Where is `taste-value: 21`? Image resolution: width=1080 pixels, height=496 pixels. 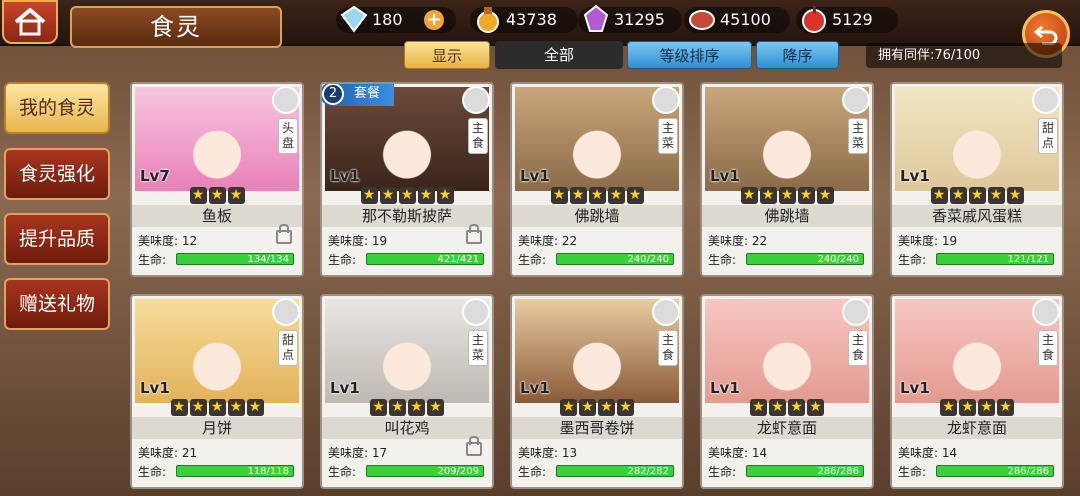
taste-value: 21 is located at coordinates (189, 453).